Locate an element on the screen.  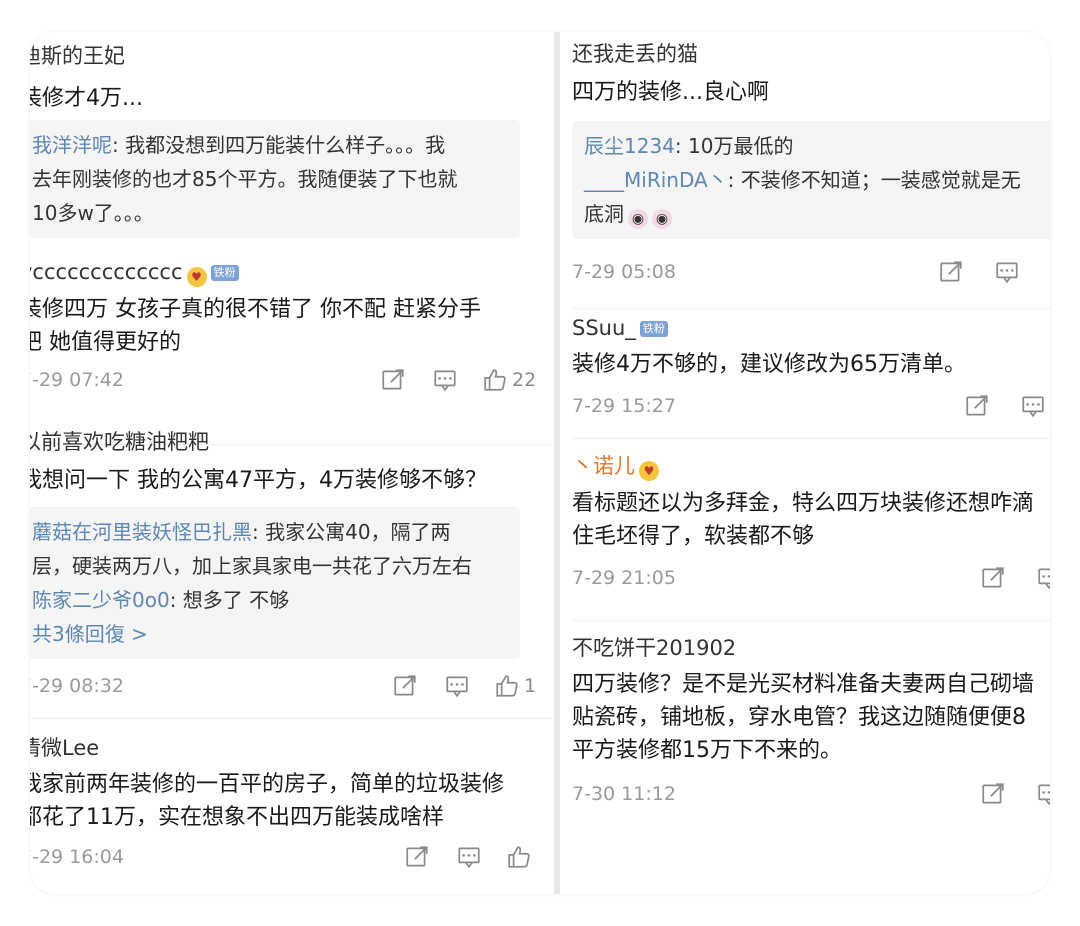
comment-meta: 7-29 08:32 1 is located at coordinates (286, 688).